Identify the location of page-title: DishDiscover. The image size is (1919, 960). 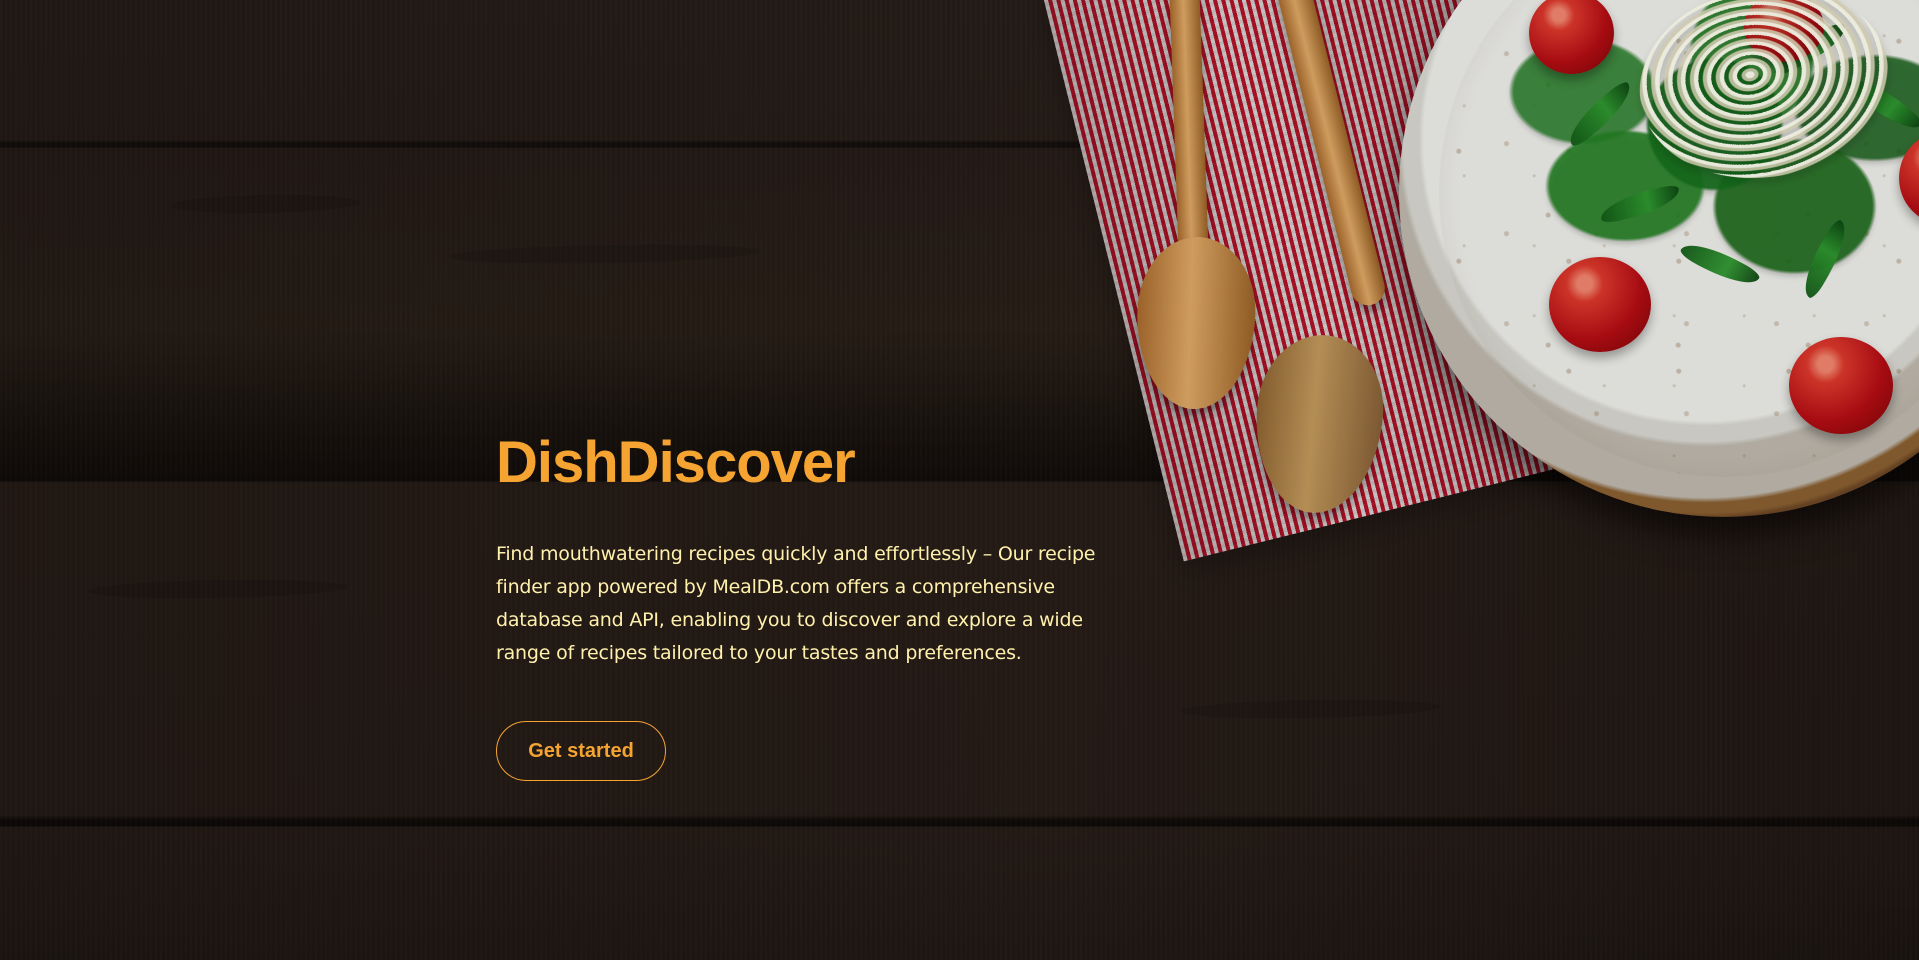
(676, 462).